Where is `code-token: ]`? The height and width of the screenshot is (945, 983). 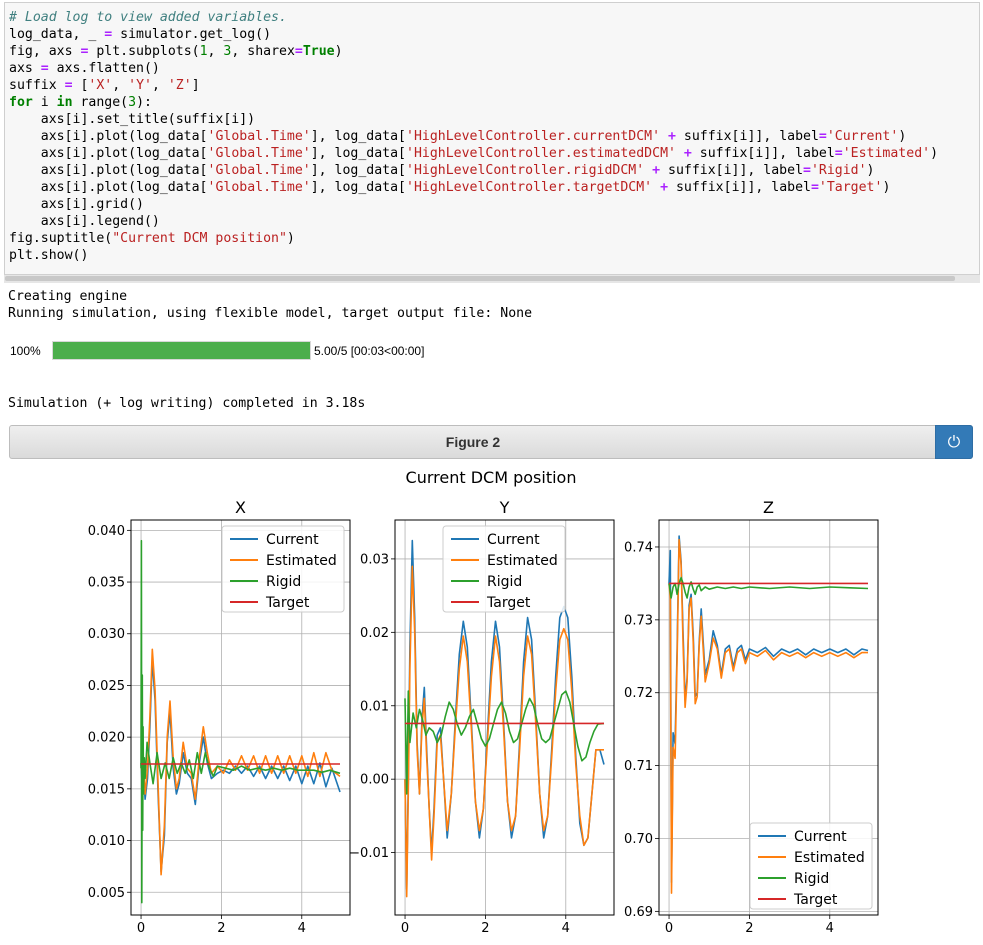 code-token: ] is located at coordinates (196, 85).